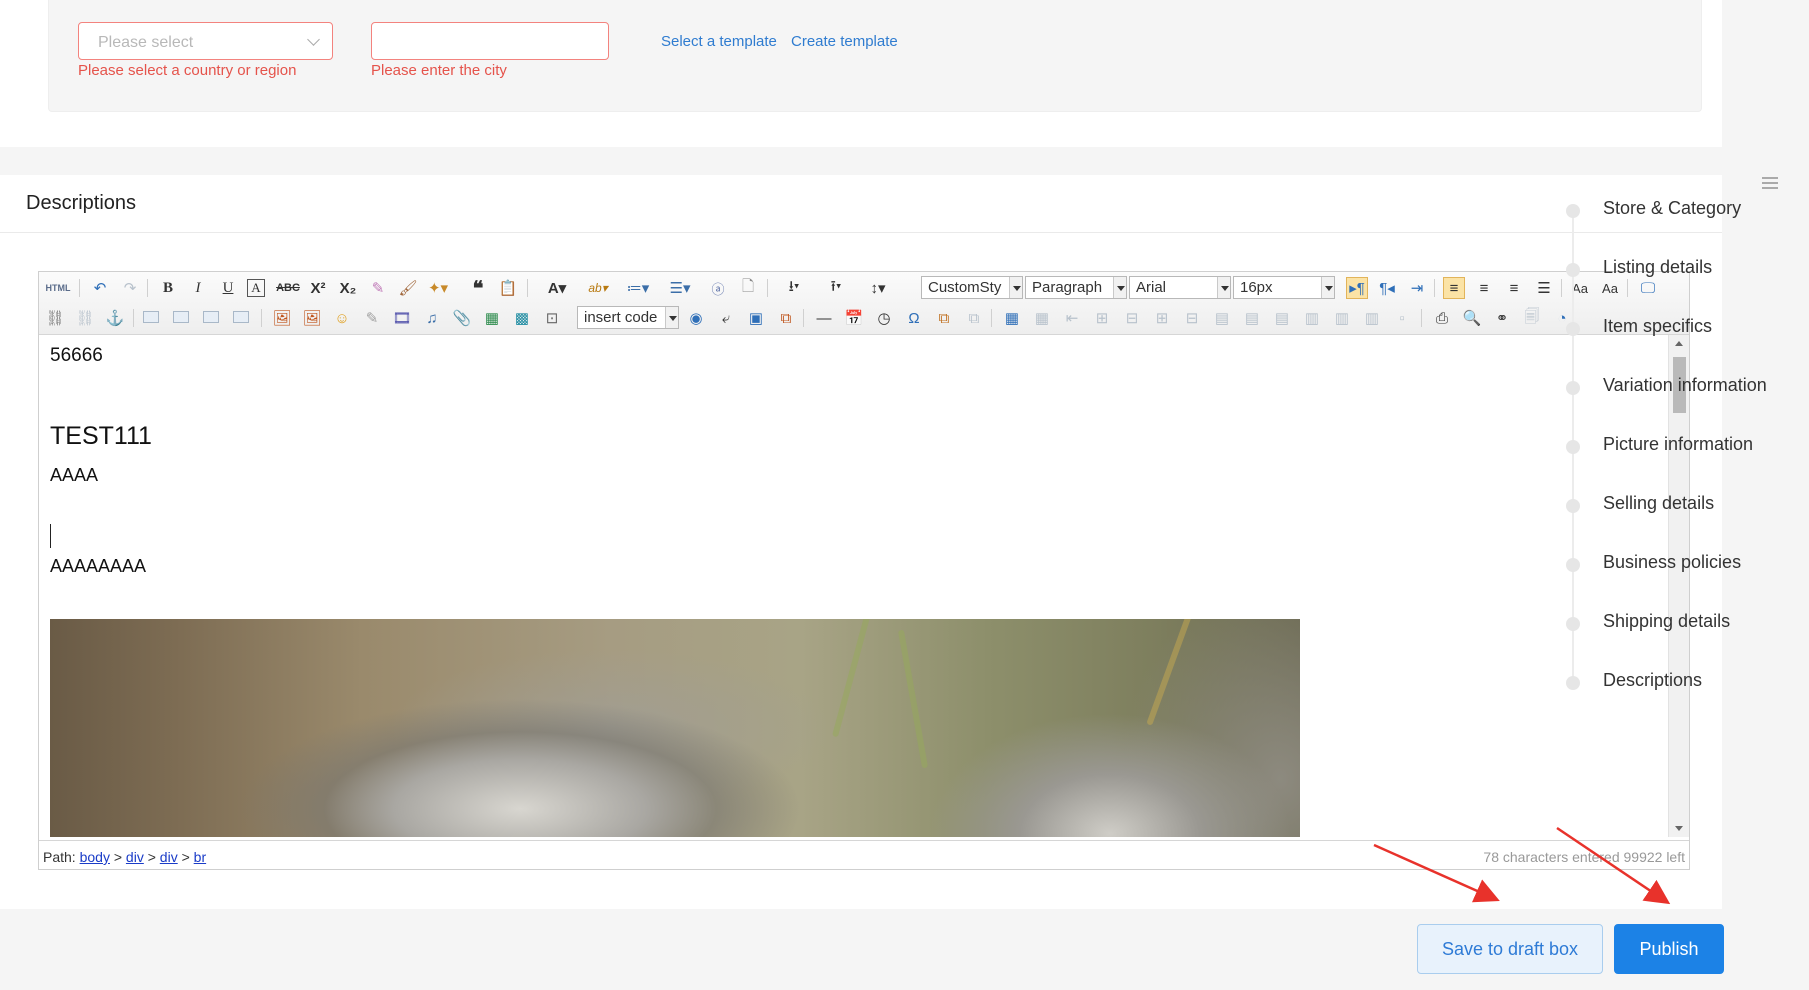  I want to click on ltr-direction-icon: ▸¶, so click(1357, 288).